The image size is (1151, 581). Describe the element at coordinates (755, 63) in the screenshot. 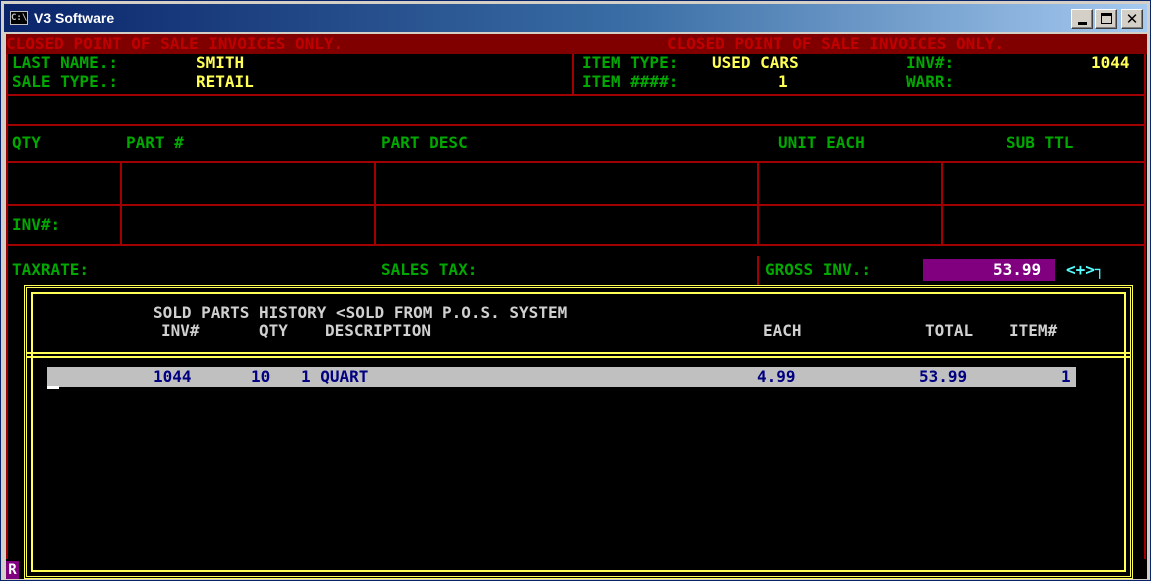

I see `item-type-value: USED CARS` at that location.